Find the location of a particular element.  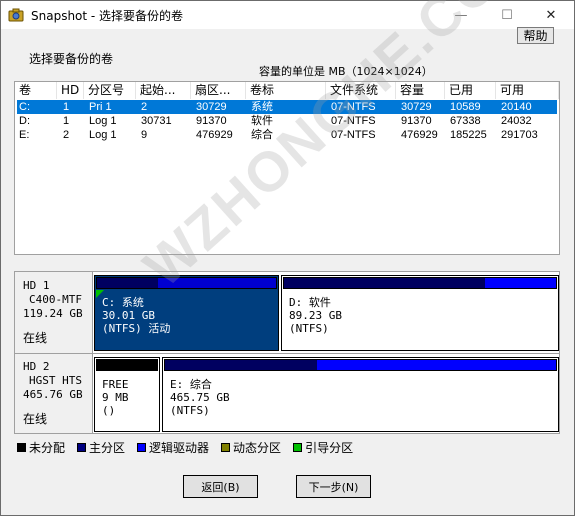

cell-free: 24032 is located at coordinates (516, 121).